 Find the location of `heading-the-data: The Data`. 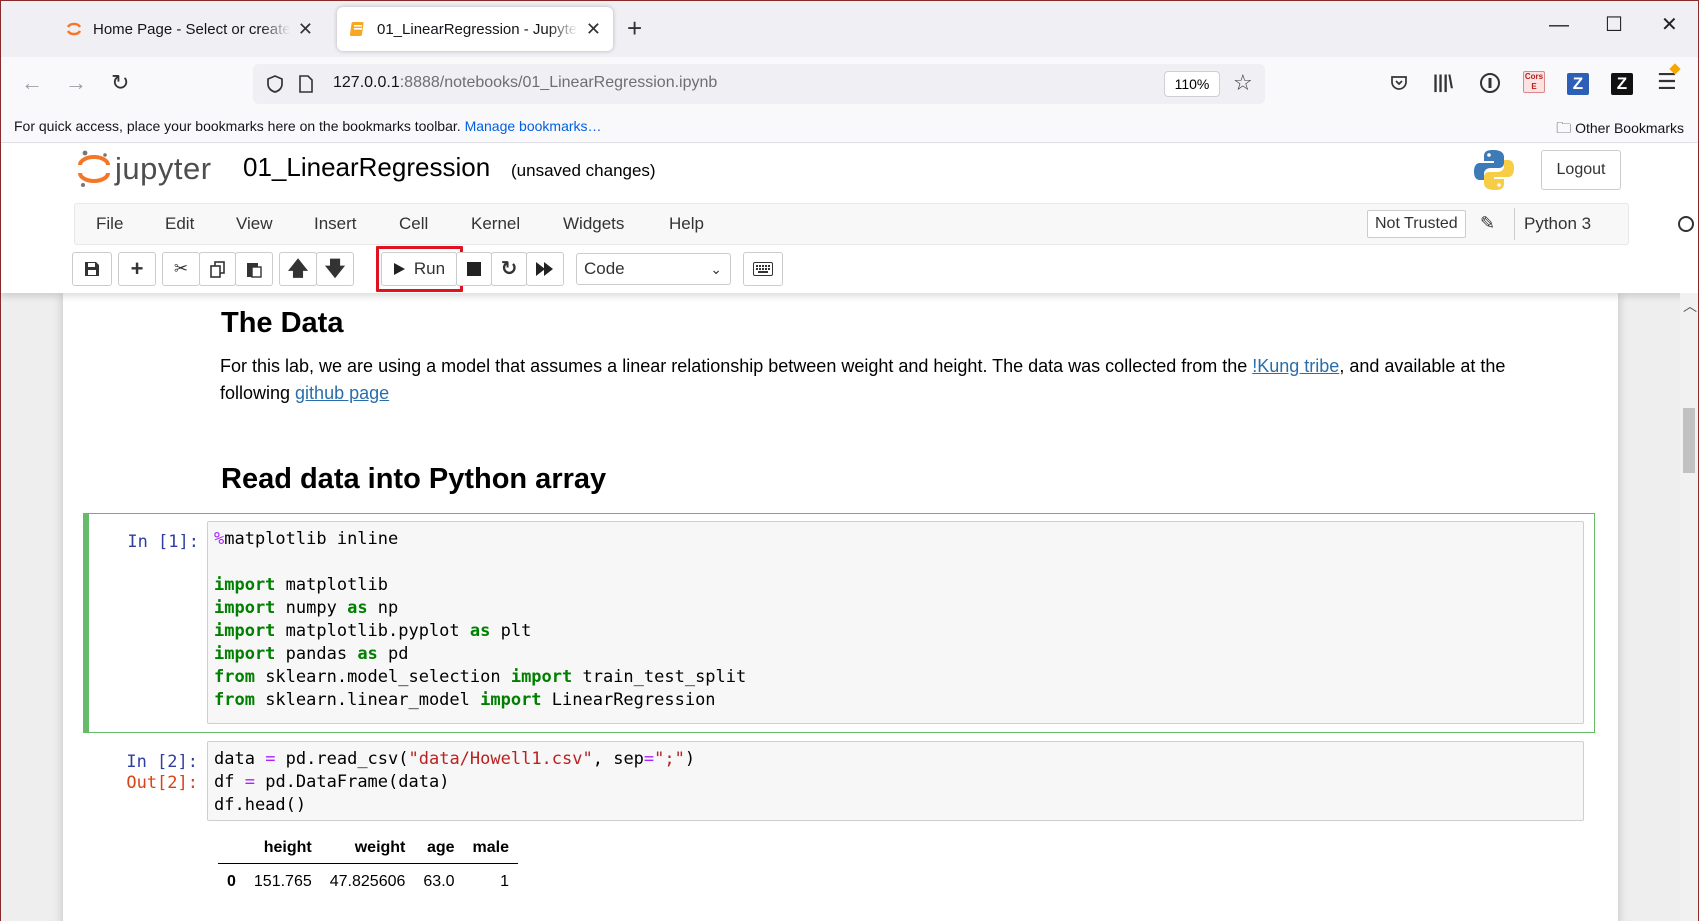

heading-the-data: The Data is located at coordinates (282, 323).